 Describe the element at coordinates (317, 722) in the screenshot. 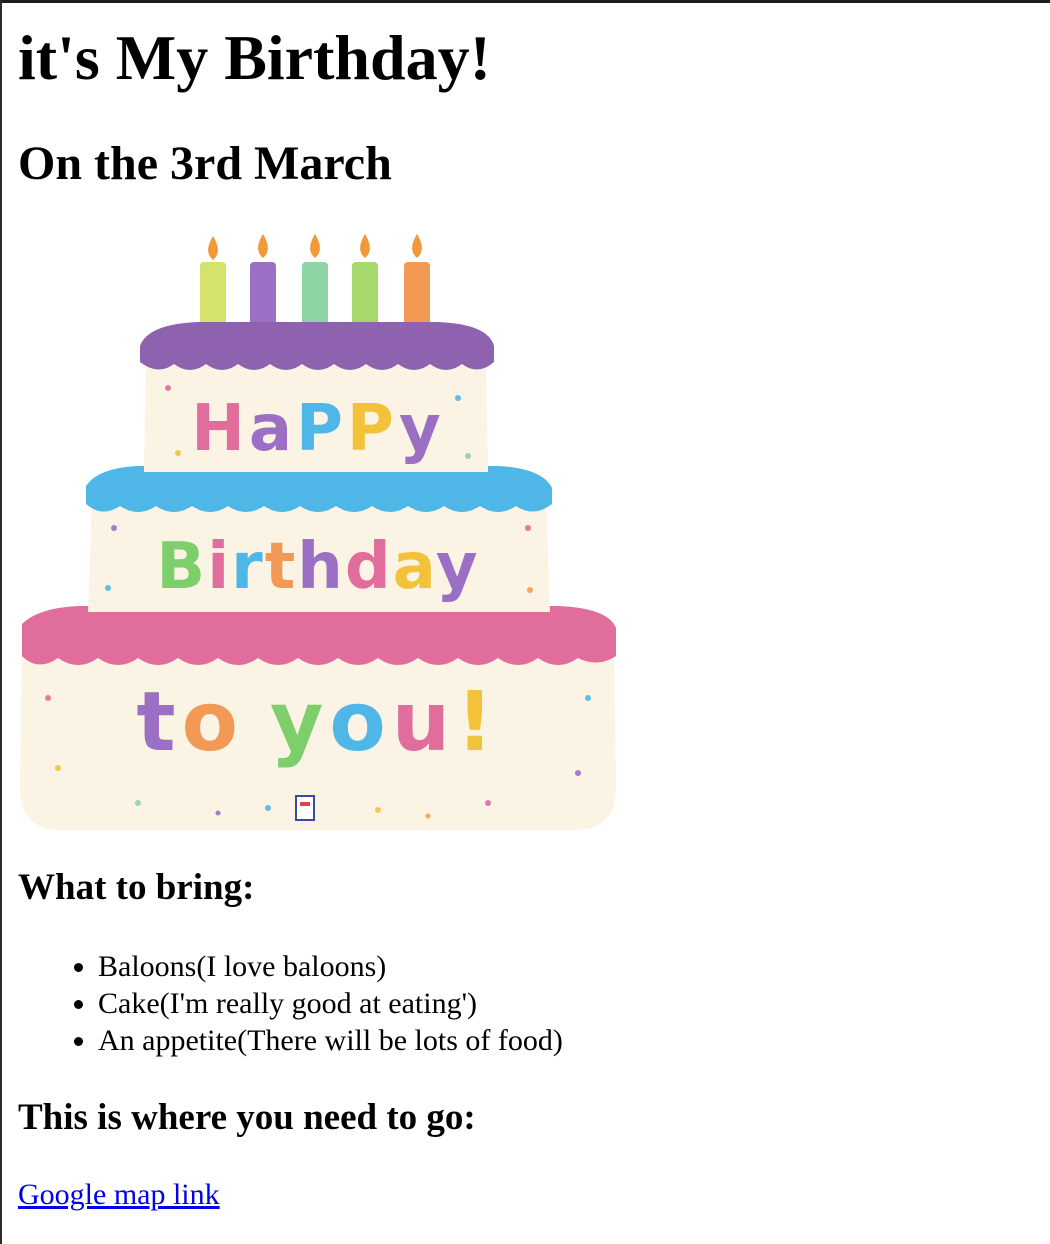

I see `svg-text:toyou!: to you!` at that location.